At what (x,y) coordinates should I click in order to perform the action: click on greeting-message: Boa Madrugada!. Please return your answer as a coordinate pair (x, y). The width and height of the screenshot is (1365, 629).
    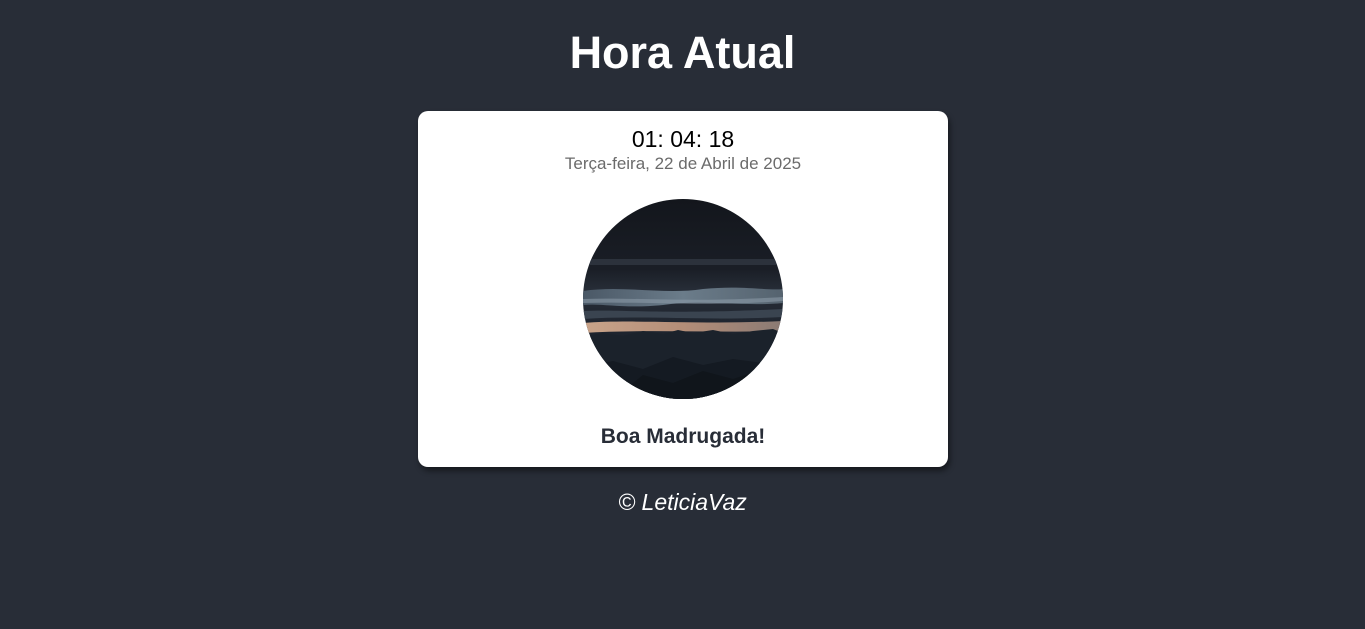
    Looking at the image, I should click on (683, 436).